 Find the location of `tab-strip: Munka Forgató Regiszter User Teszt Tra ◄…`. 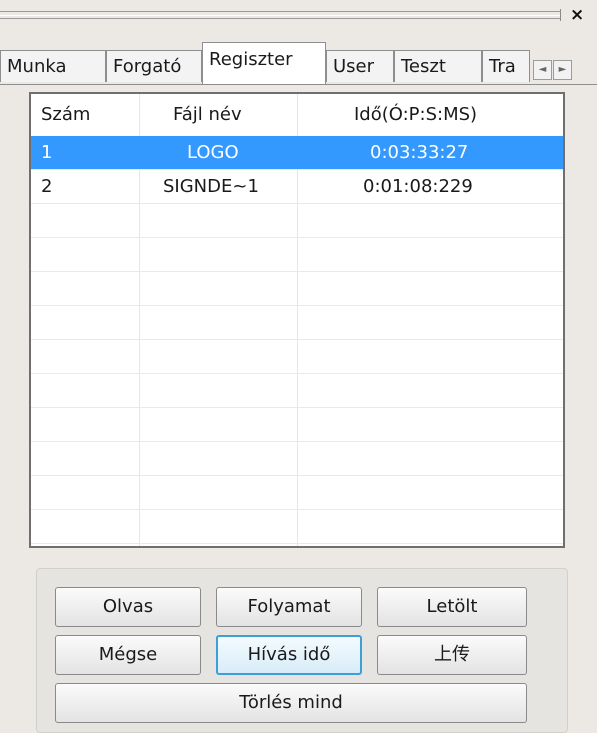

tab-strip: Munka Forgató Regiszter User Teszt Tra ◄… is located at coordinates (298, 60).